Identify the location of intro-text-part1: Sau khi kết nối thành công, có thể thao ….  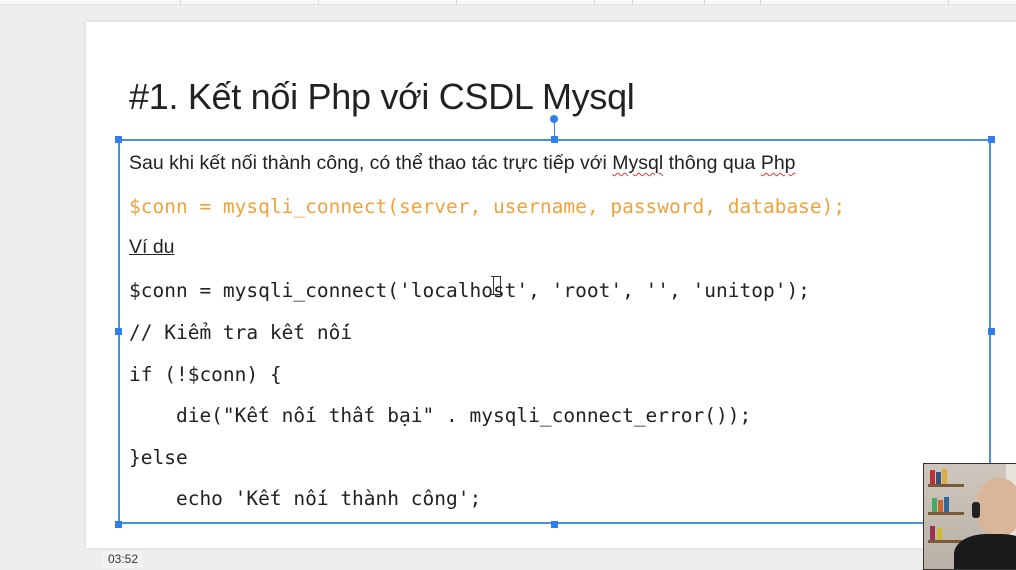
(371, 163).